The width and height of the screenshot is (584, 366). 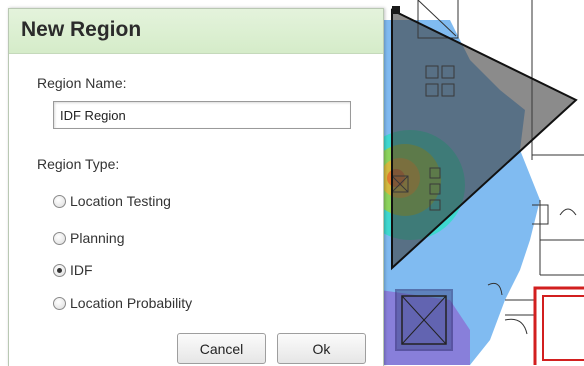 What do you see at coordinates (81, 29) in the screenshot?
I see `dialog-title: New Region` at bounding box center [81, 29].